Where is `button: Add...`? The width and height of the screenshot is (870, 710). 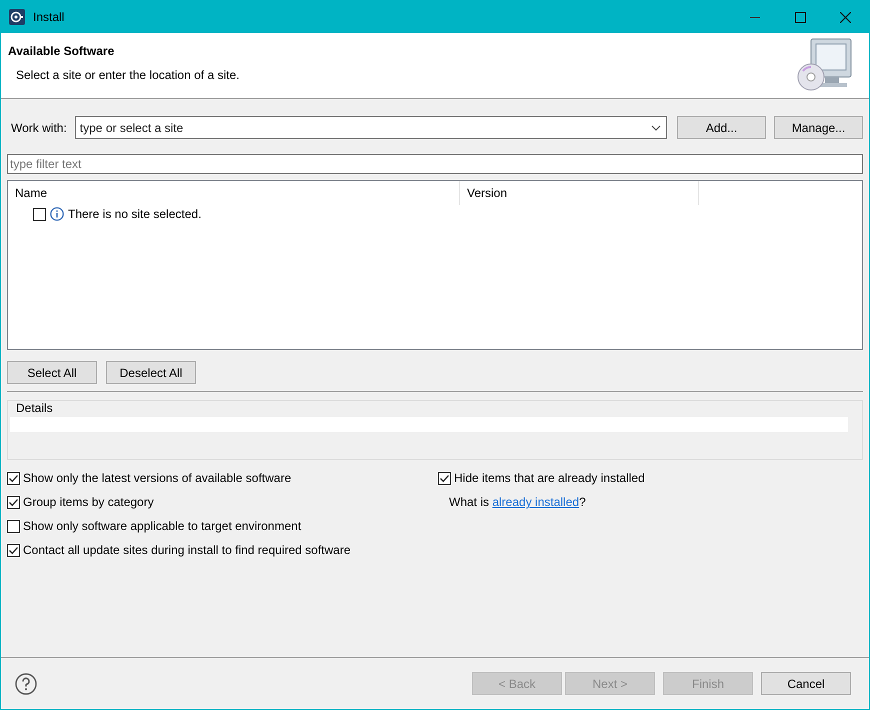 button: Add... is located at coordinates (721, 127).